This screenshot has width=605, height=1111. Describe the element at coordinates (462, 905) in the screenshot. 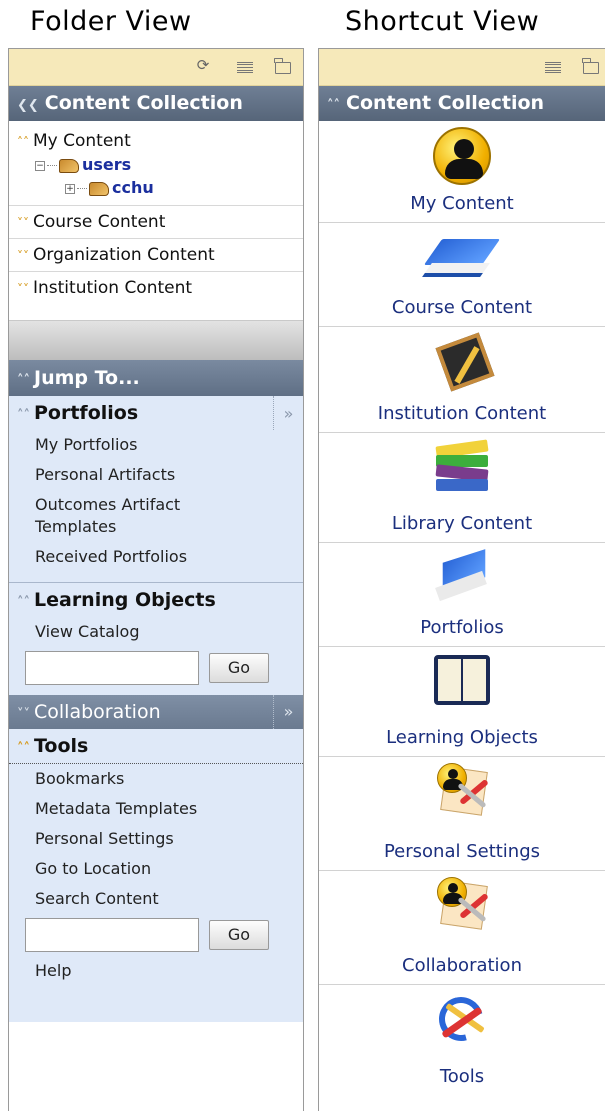

I see `collaboration-icon` at that location.